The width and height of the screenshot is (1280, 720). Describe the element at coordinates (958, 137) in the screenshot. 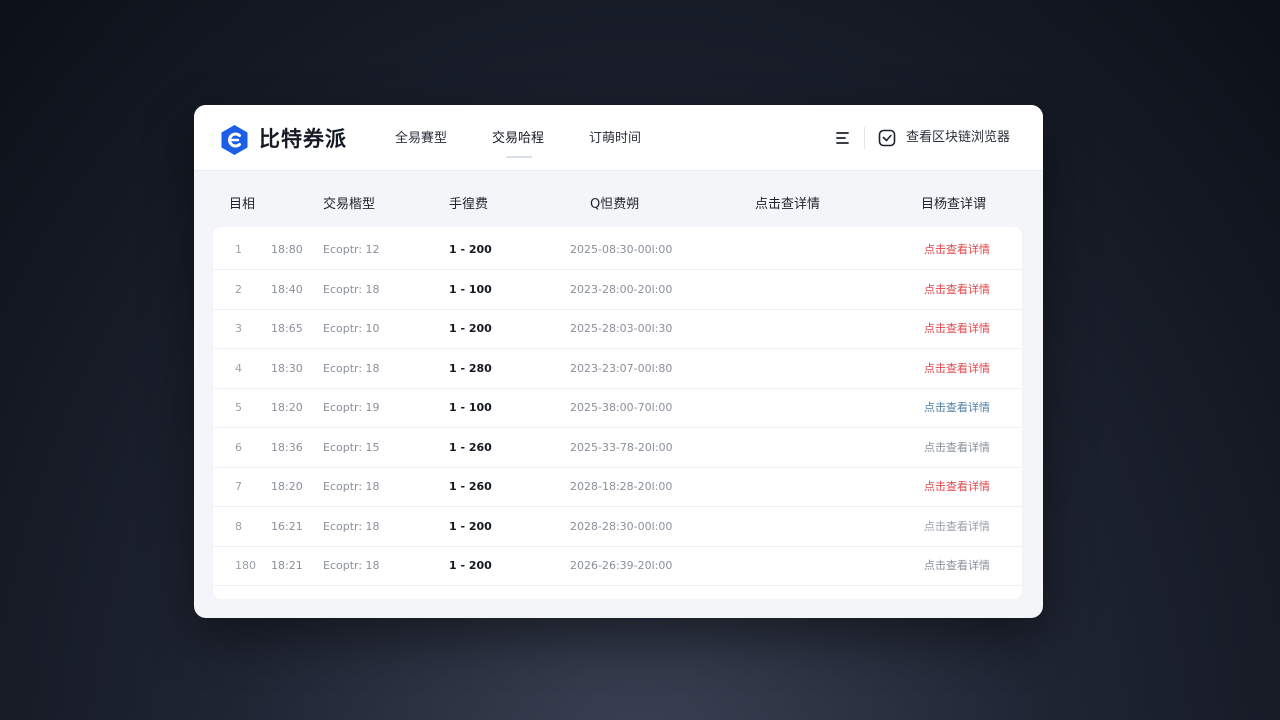

I see `explorer-label: 查看区块链浏览器` at that location.